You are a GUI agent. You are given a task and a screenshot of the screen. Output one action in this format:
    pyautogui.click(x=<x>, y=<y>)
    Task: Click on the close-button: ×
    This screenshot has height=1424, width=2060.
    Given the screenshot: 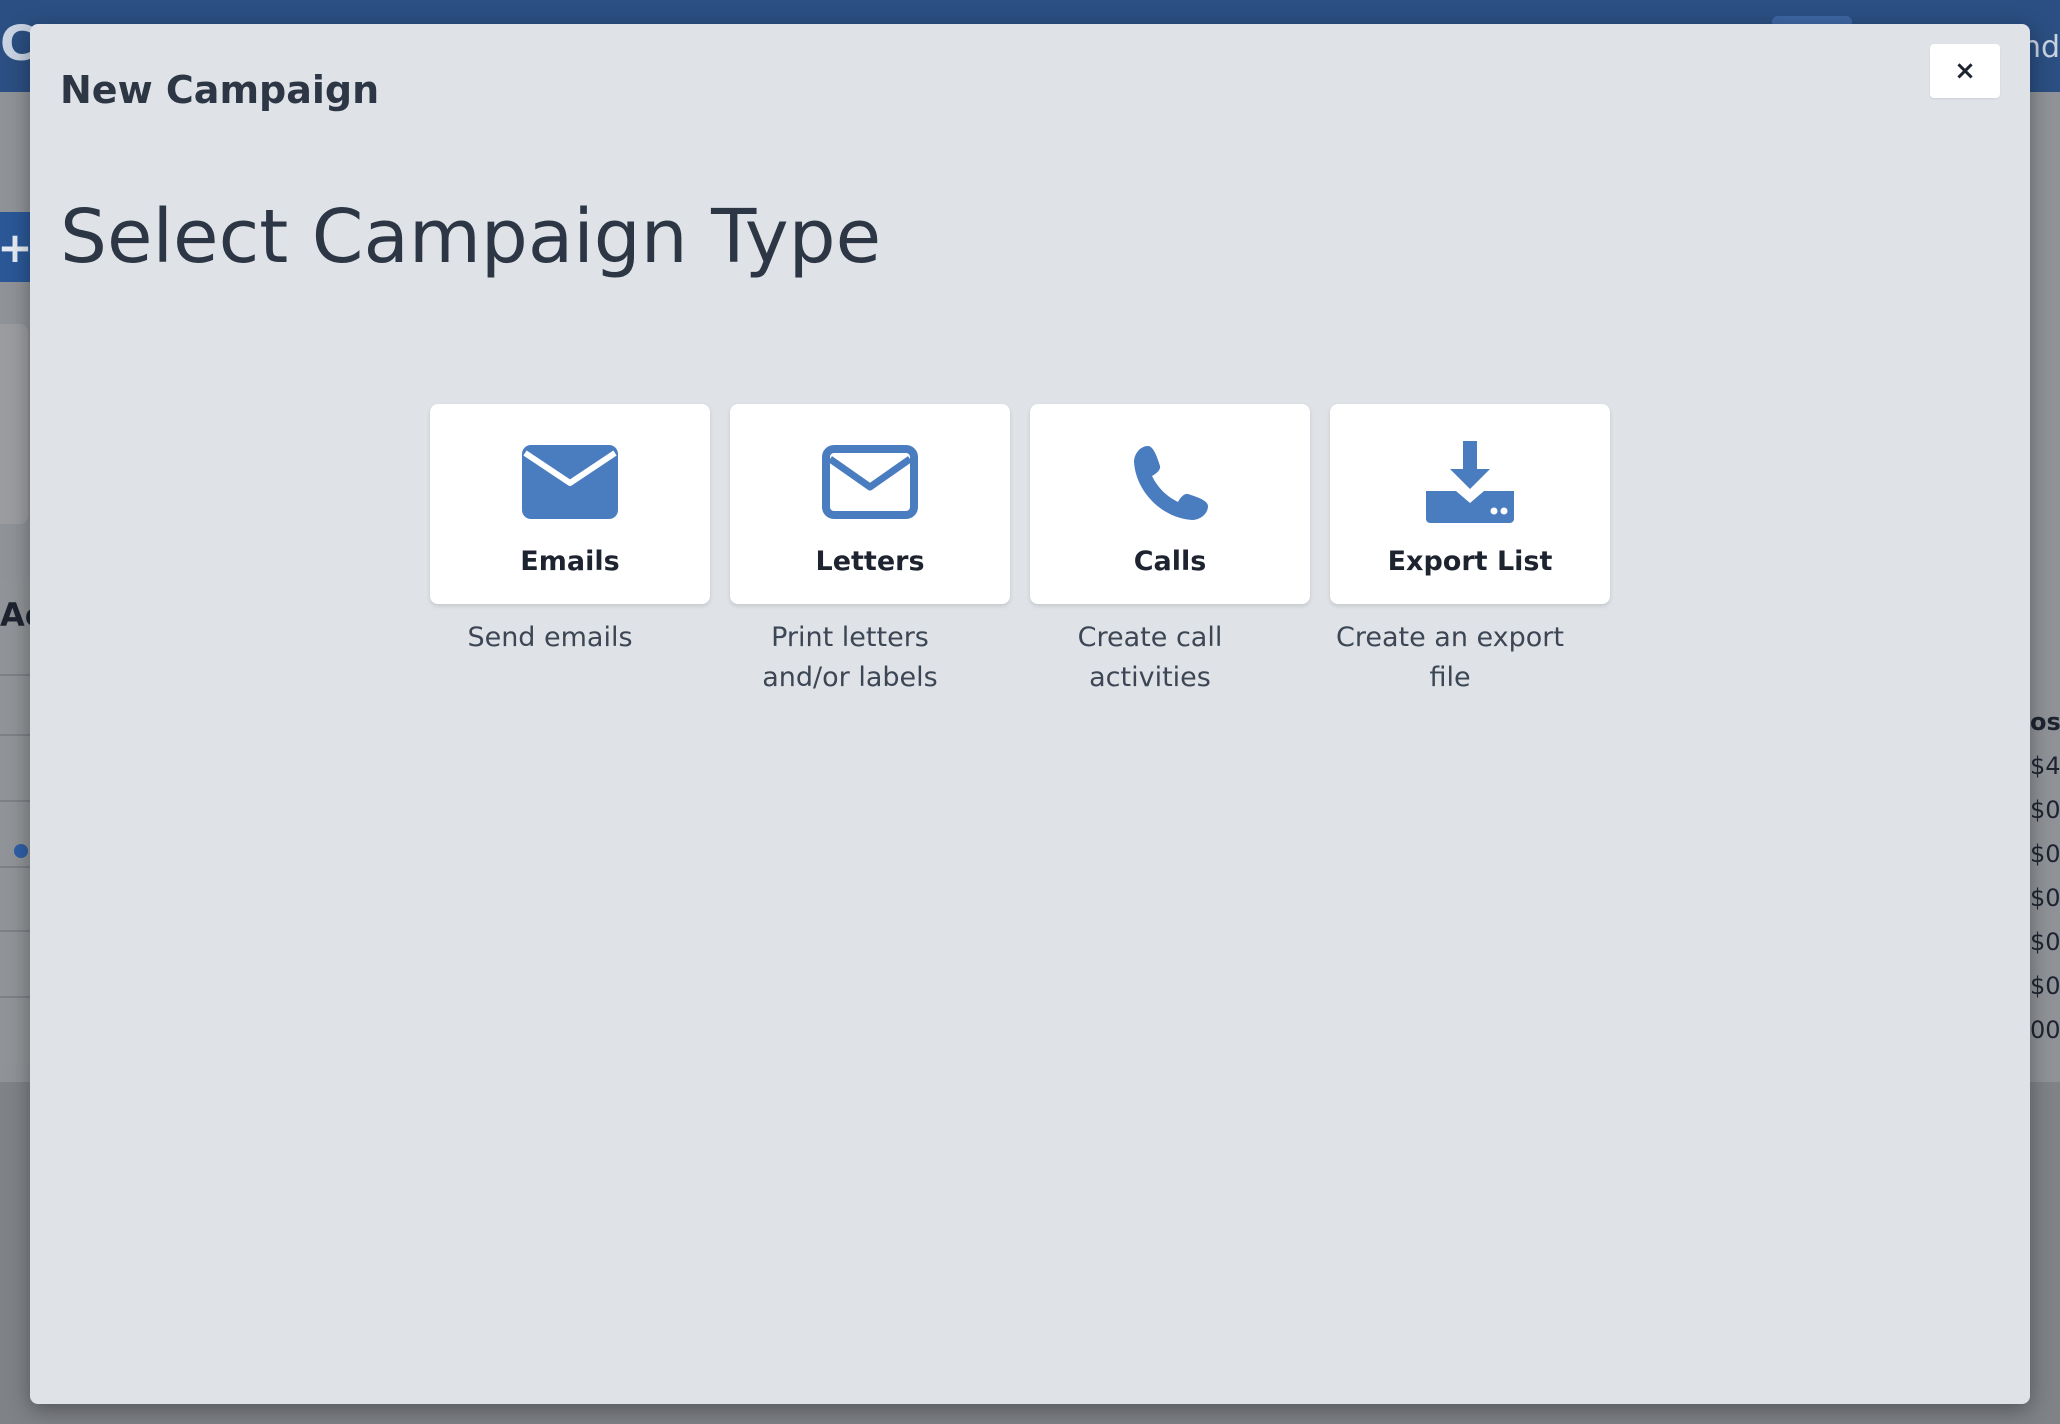 What is the action you would take?
    pyautogui.click(x=1965, y=71)
    